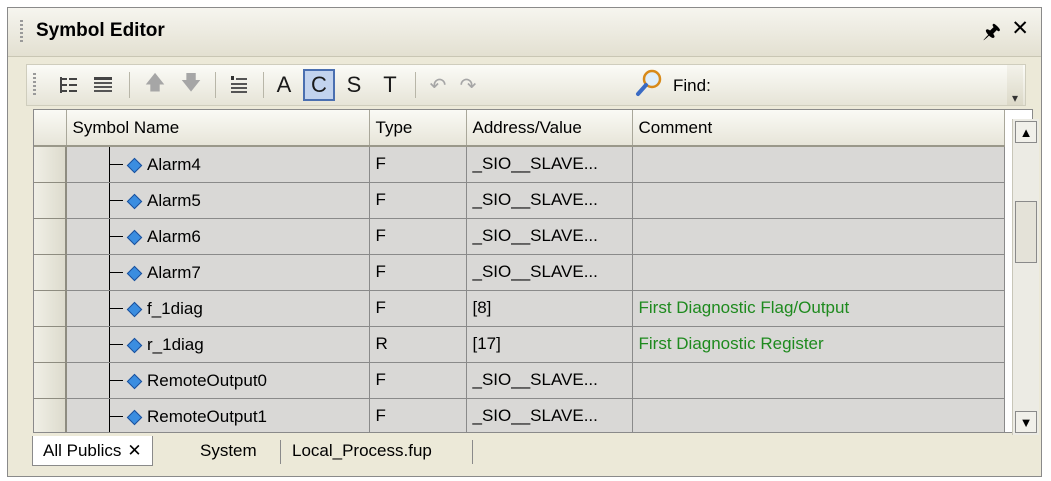  I want to click on address-cell: [17], so click(549, 344).